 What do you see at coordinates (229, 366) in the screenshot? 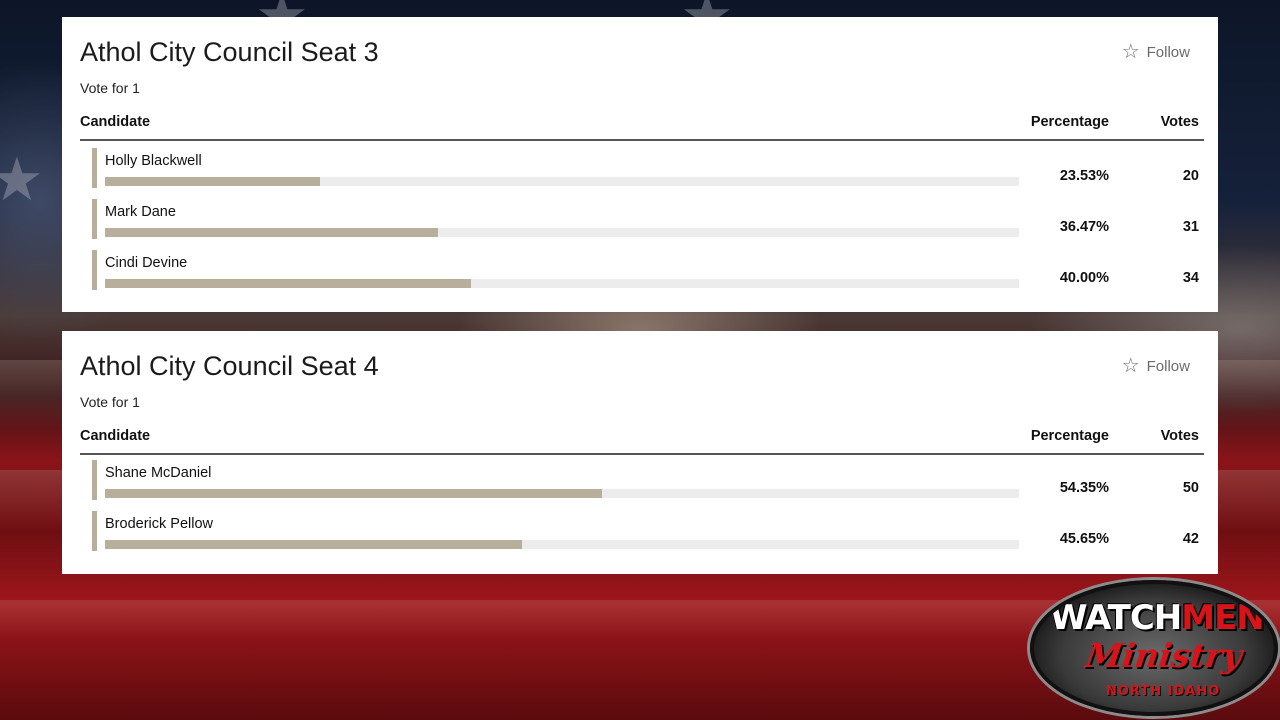
I see `race-title: Athol City Council Seat 4` at bounding box center [229, 366].